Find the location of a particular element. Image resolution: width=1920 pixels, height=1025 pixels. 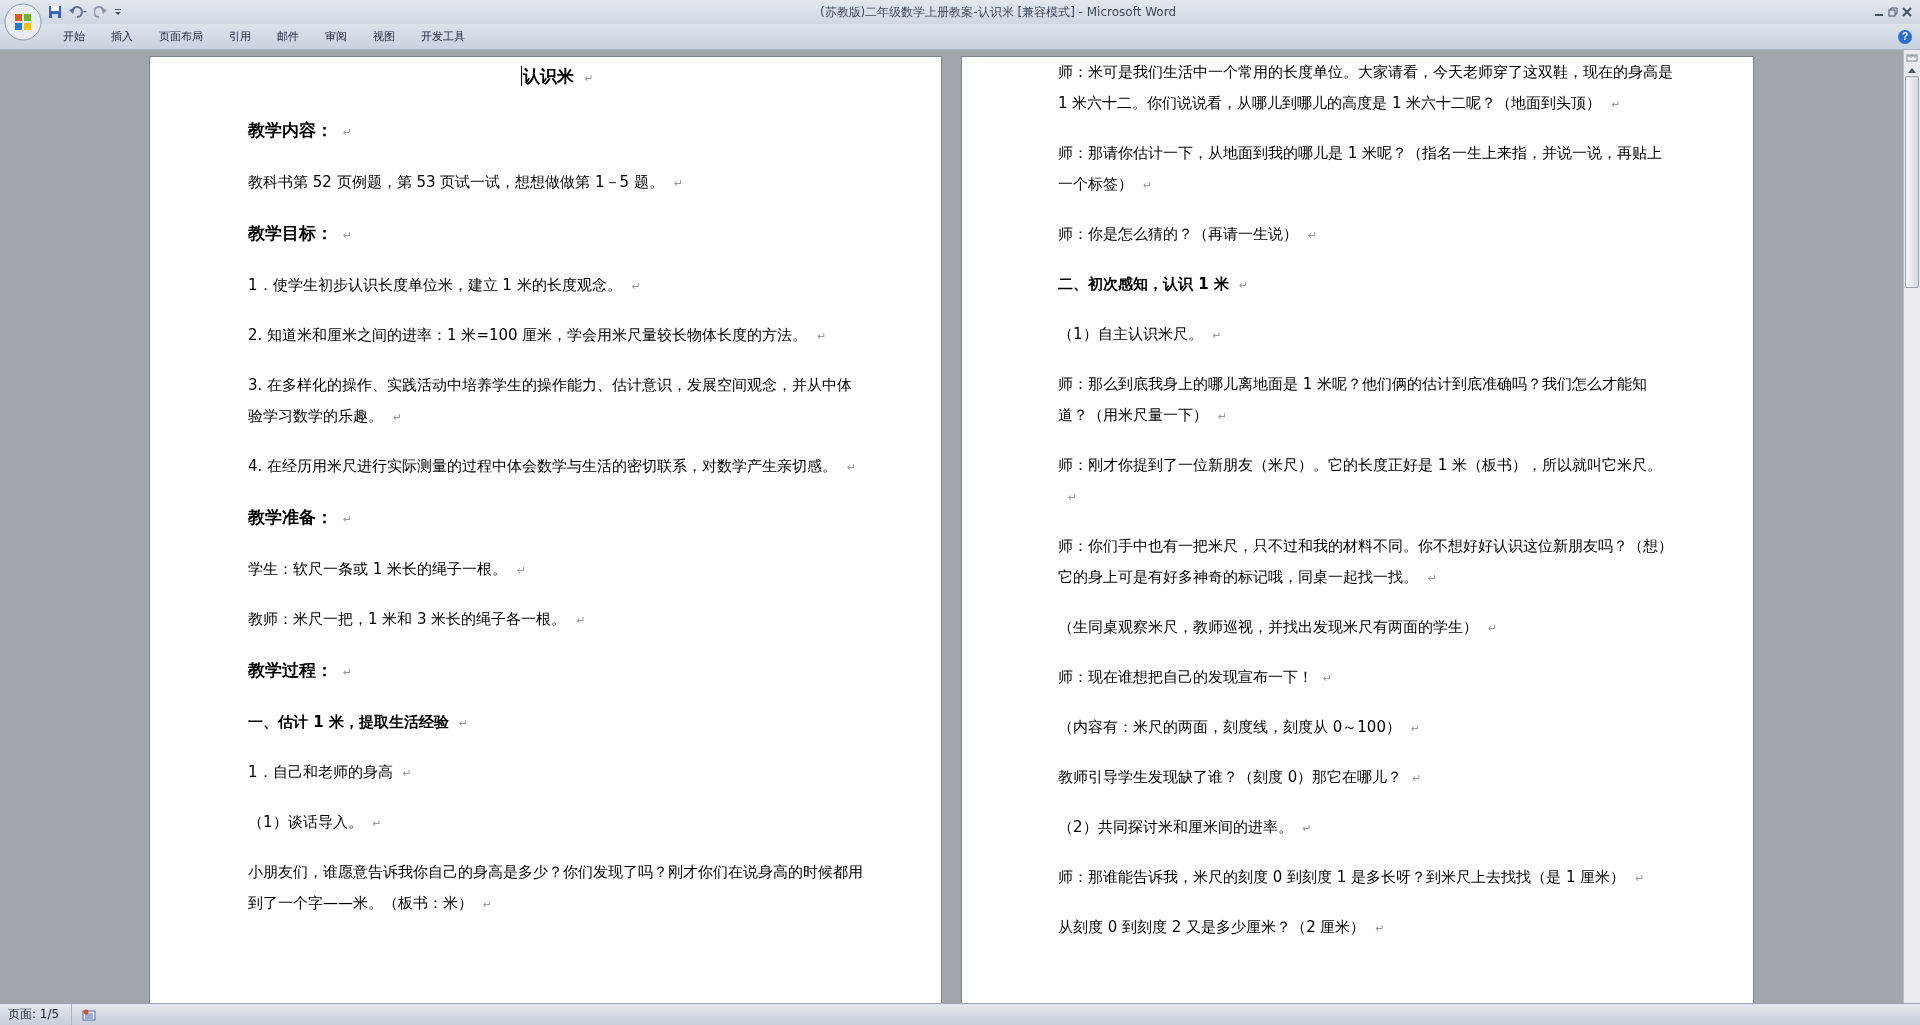

ribbon-tab: 邮件 is located at coordinates (288, 36).